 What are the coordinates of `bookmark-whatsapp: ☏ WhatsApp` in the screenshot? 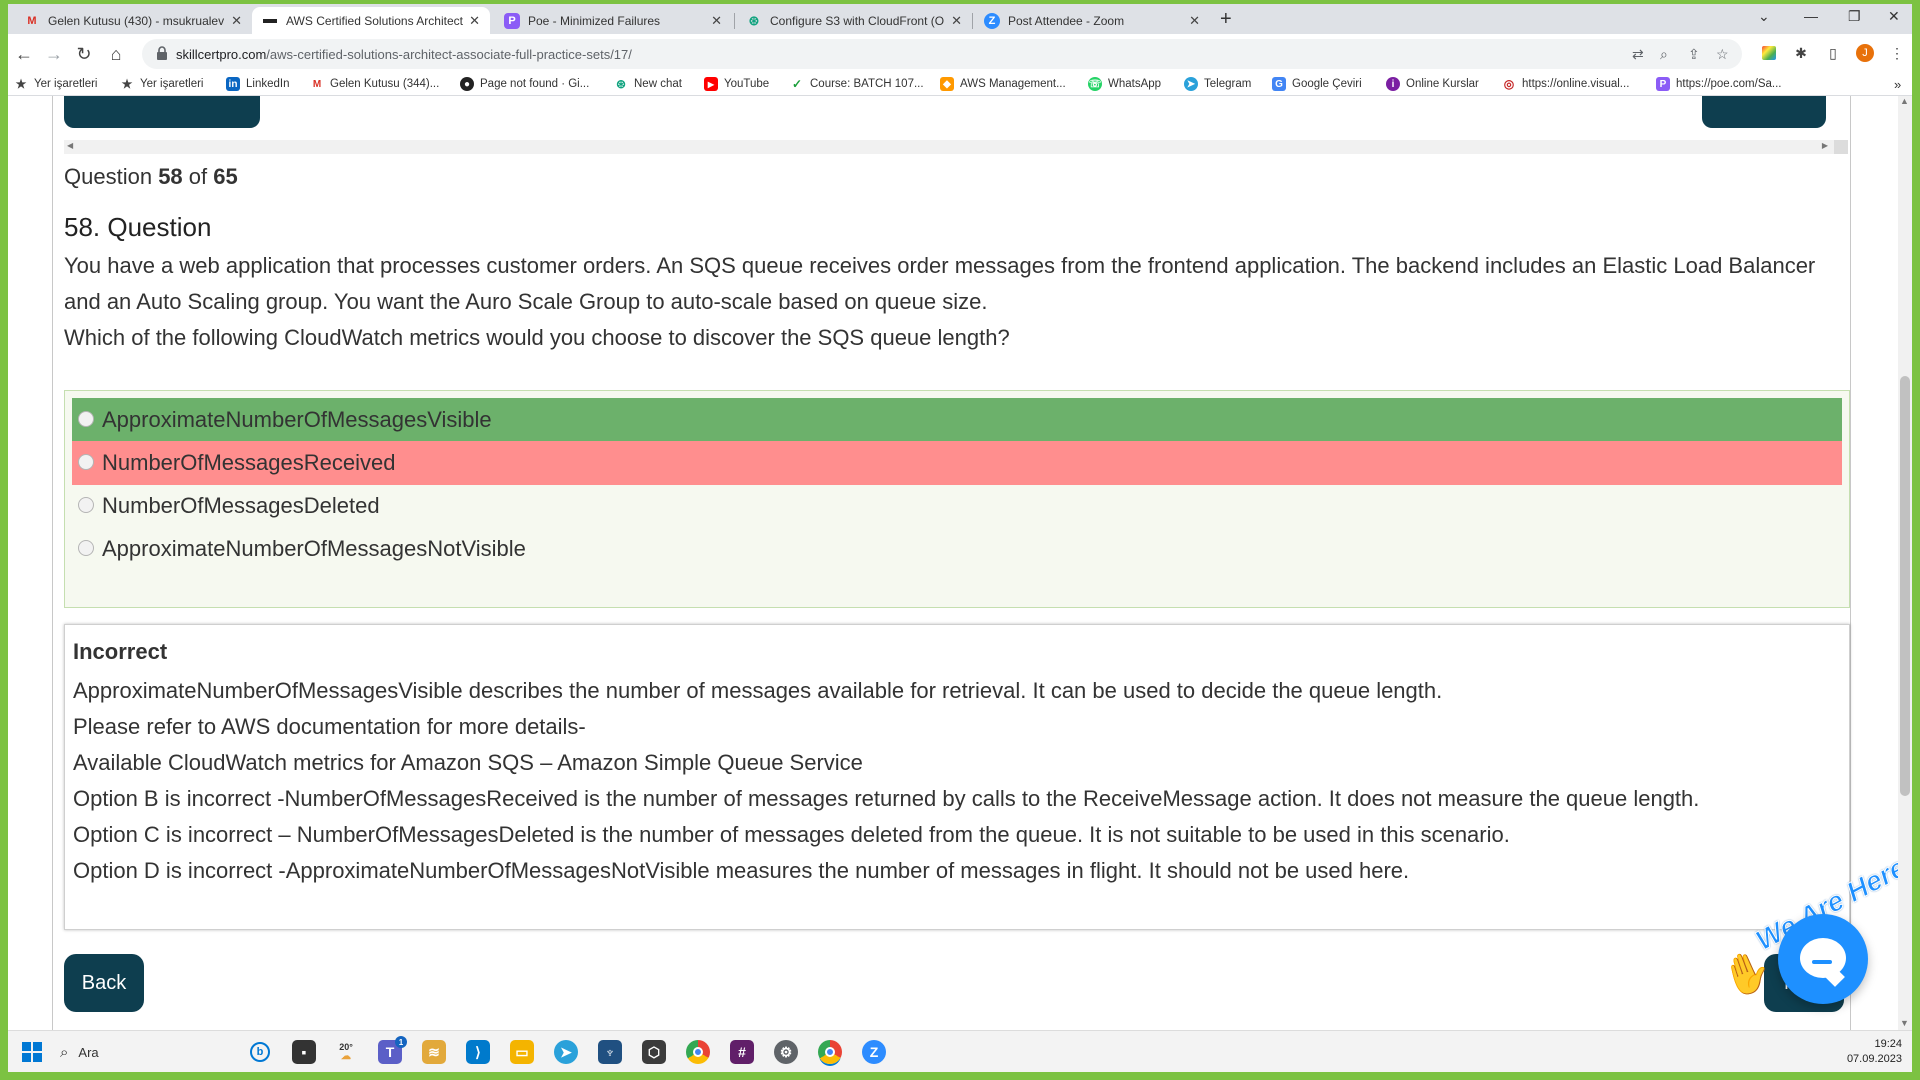 It's located at (1124, 84).